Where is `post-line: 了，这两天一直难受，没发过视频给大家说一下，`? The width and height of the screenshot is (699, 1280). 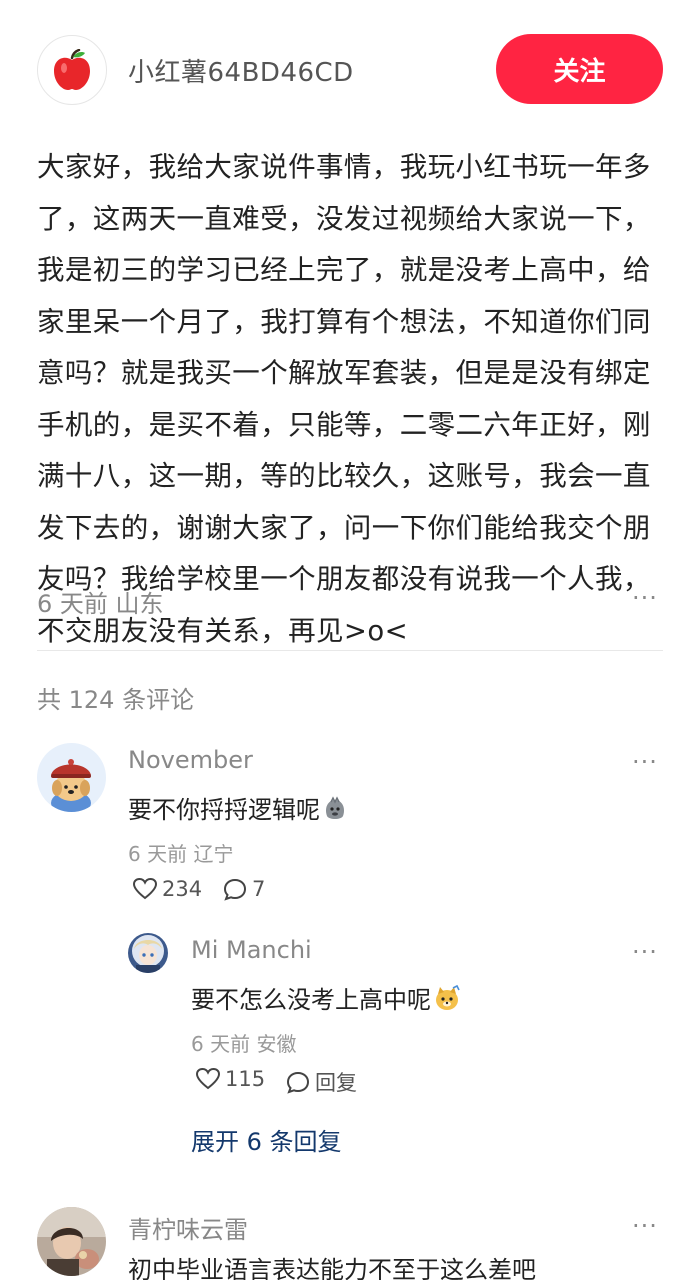
post-line: 了，这两天一直难受，没发过视频给大家说一下， is located at coordinates (344, 218).